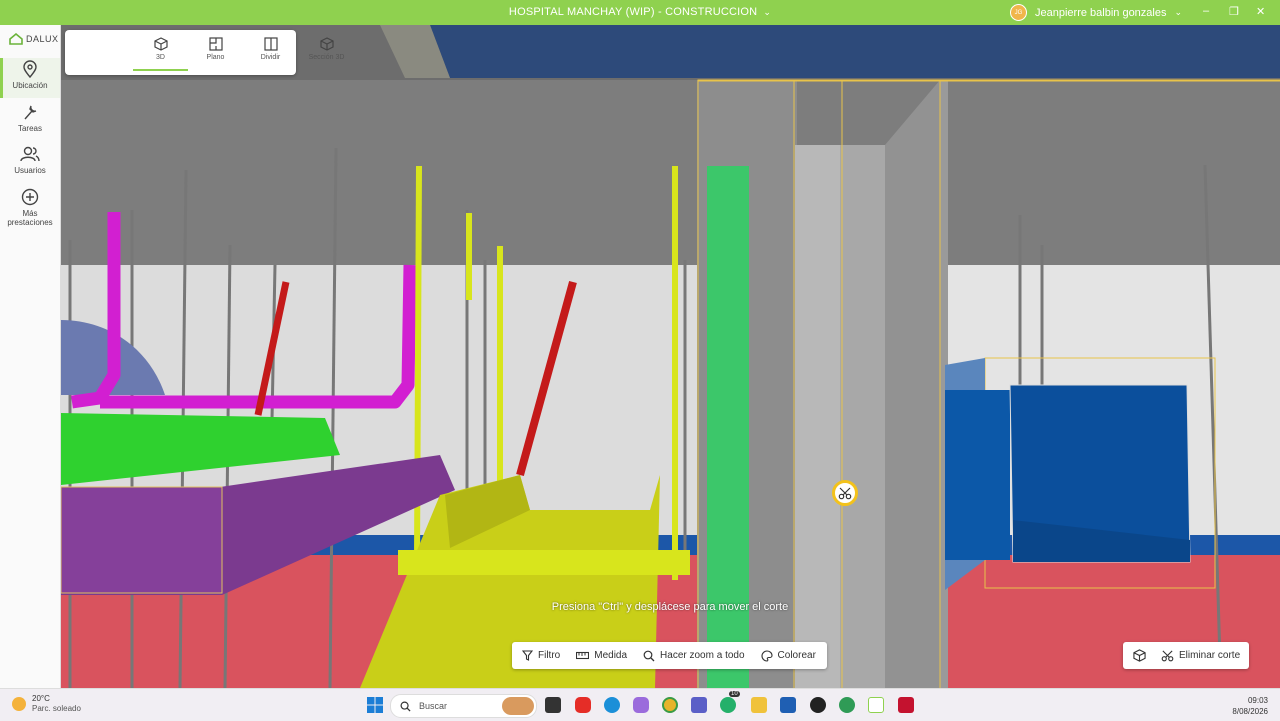  Describe the element at coordinates (906, 705) in the screenshot. I see `acrobat-icon` at that location.